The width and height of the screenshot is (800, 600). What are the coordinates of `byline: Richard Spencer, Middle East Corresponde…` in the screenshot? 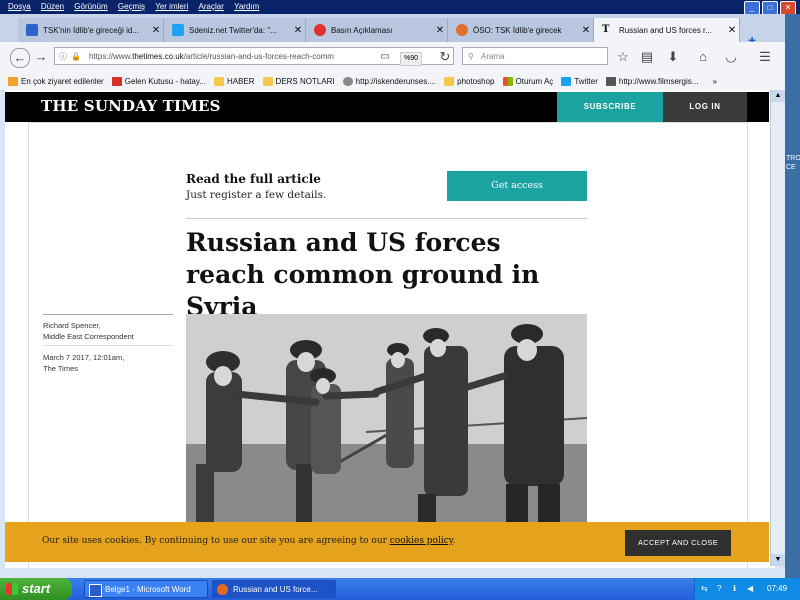 It's located at (88, 331).